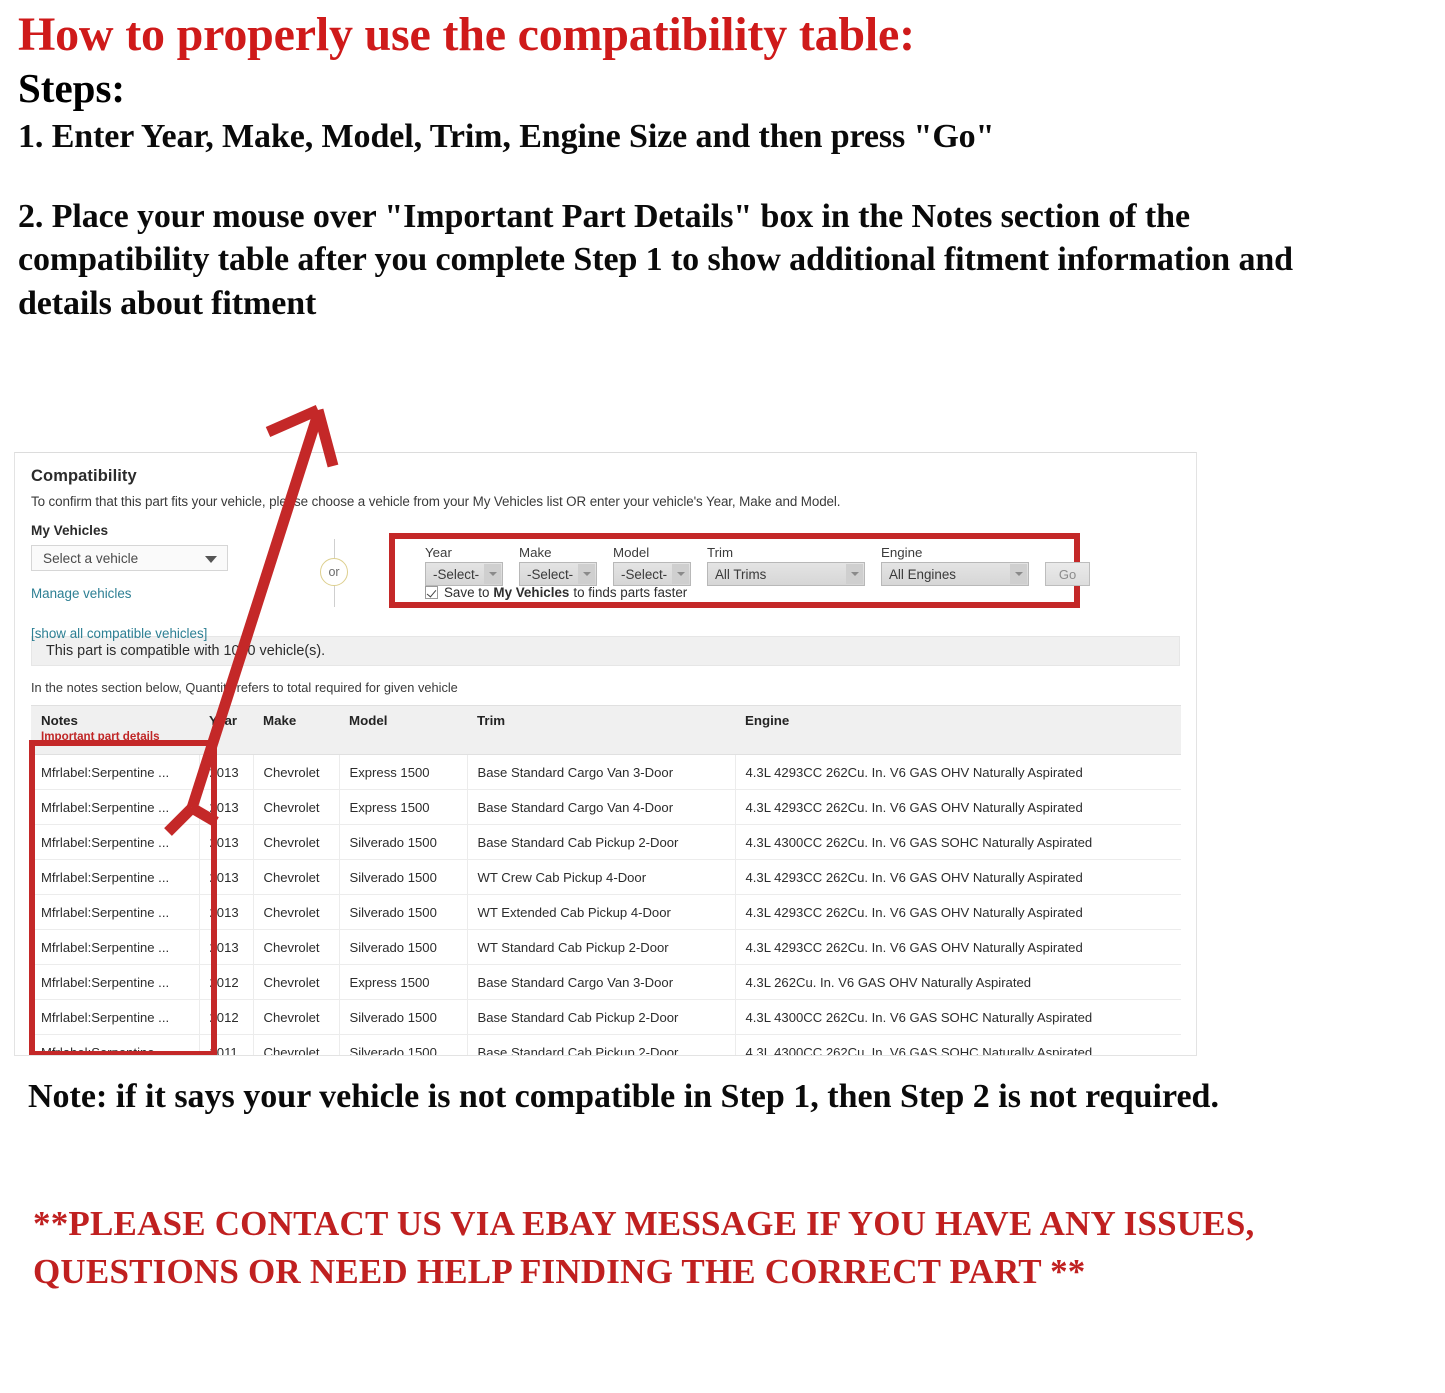 The height and width of the screenshot is (1393, 1445). I want to click on make-select-value: -Select-, so click(550, 574).